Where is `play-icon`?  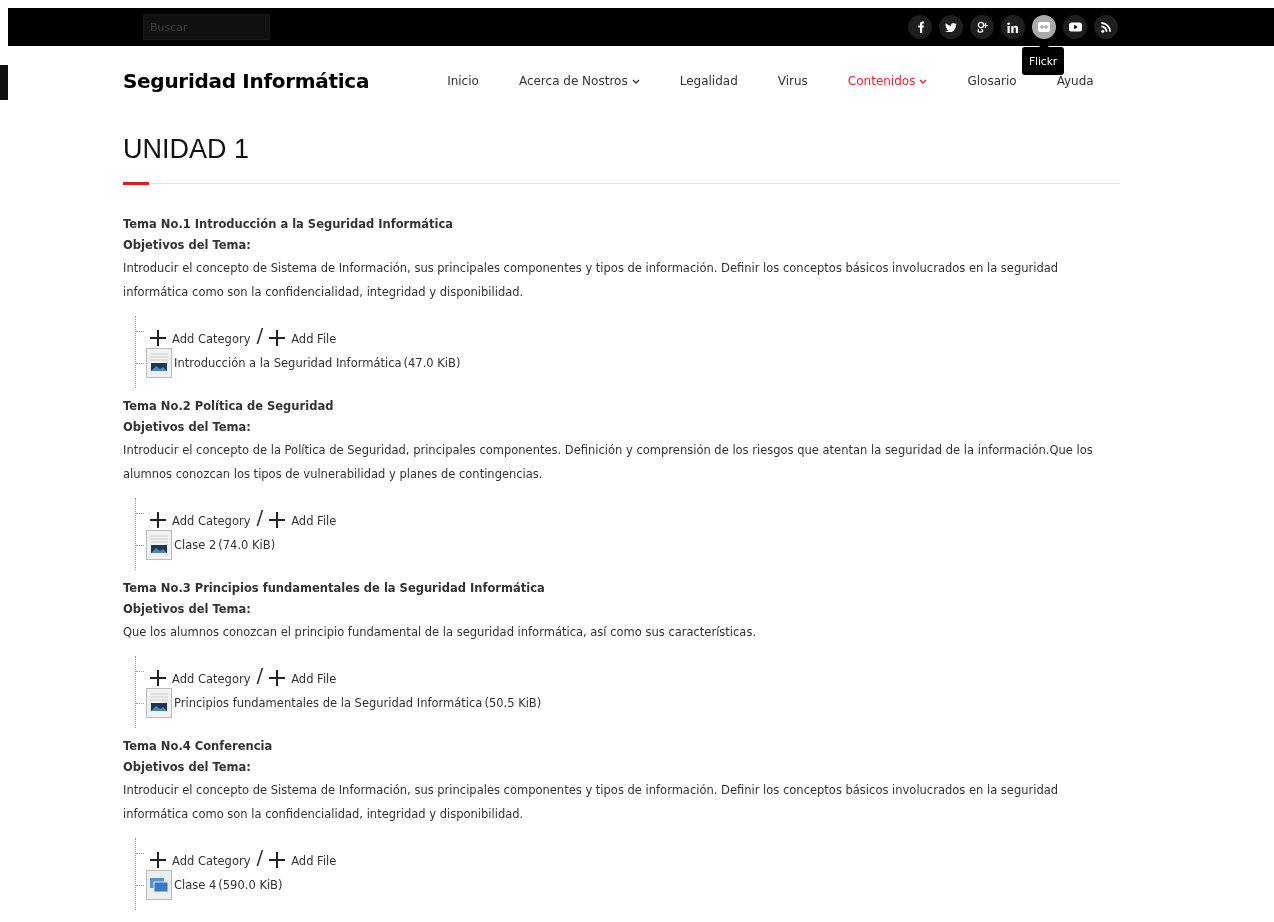 play-icon is located at coordinates (1075, 27).